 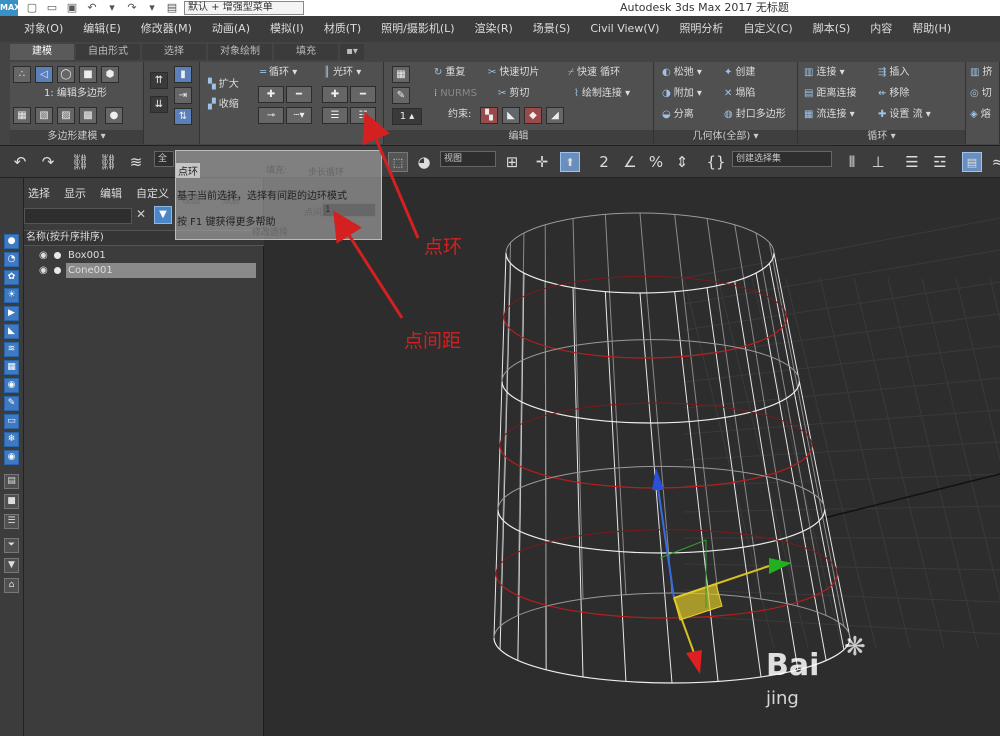 What do you see at coordinates (152, 8) in the screenshot?
I see `dropdown-icon: ▾` at bounding box center [152, 8].